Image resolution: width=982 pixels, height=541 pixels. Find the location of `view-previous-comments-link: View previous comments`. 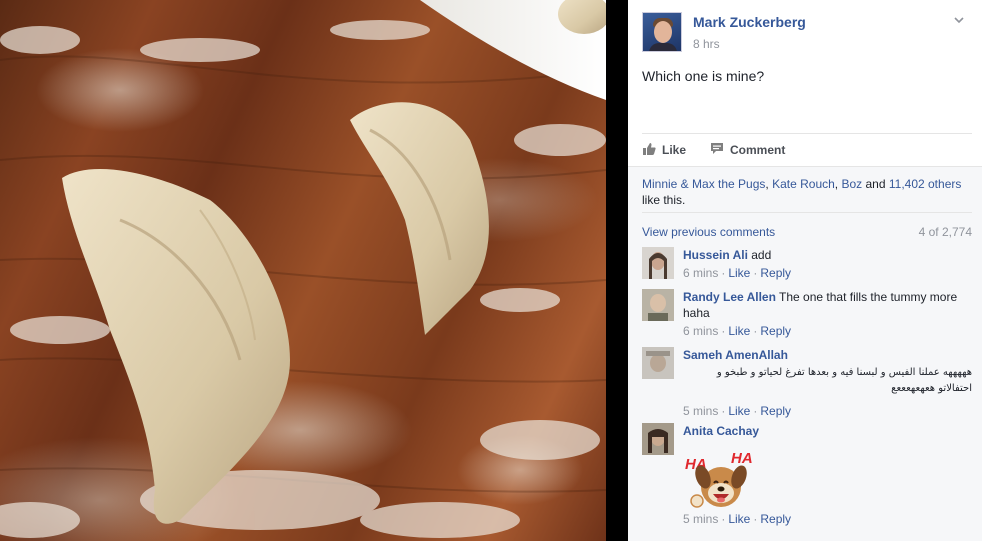

view-previous-comments-link: View previous comments is located at coordinates (708, 232).